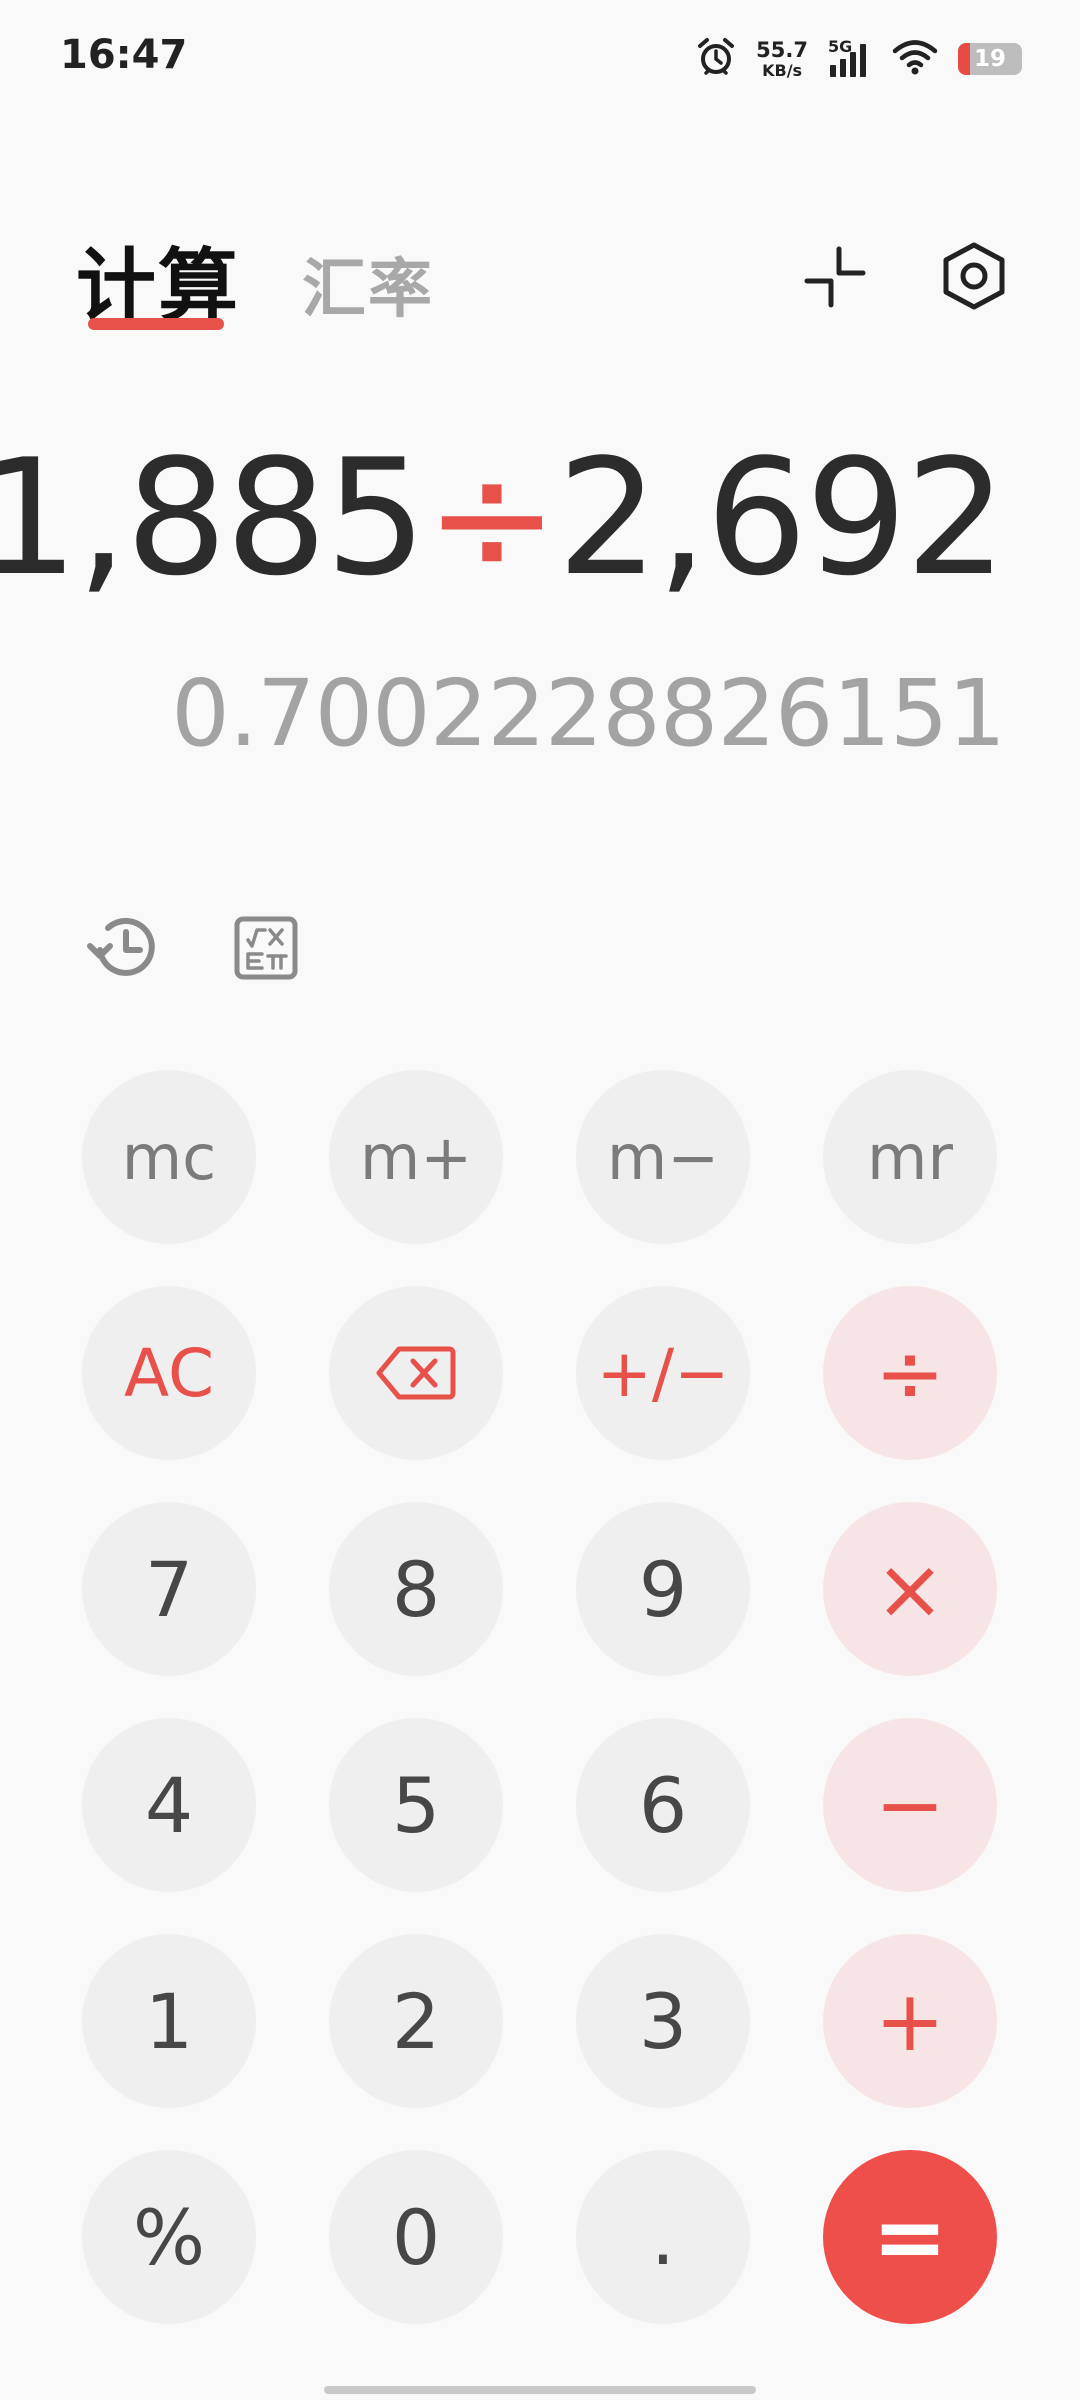  What do you see at coordinates (540, 2390) in the screenshot?
I see `home-indicator` at bounding box center [540, 2390].